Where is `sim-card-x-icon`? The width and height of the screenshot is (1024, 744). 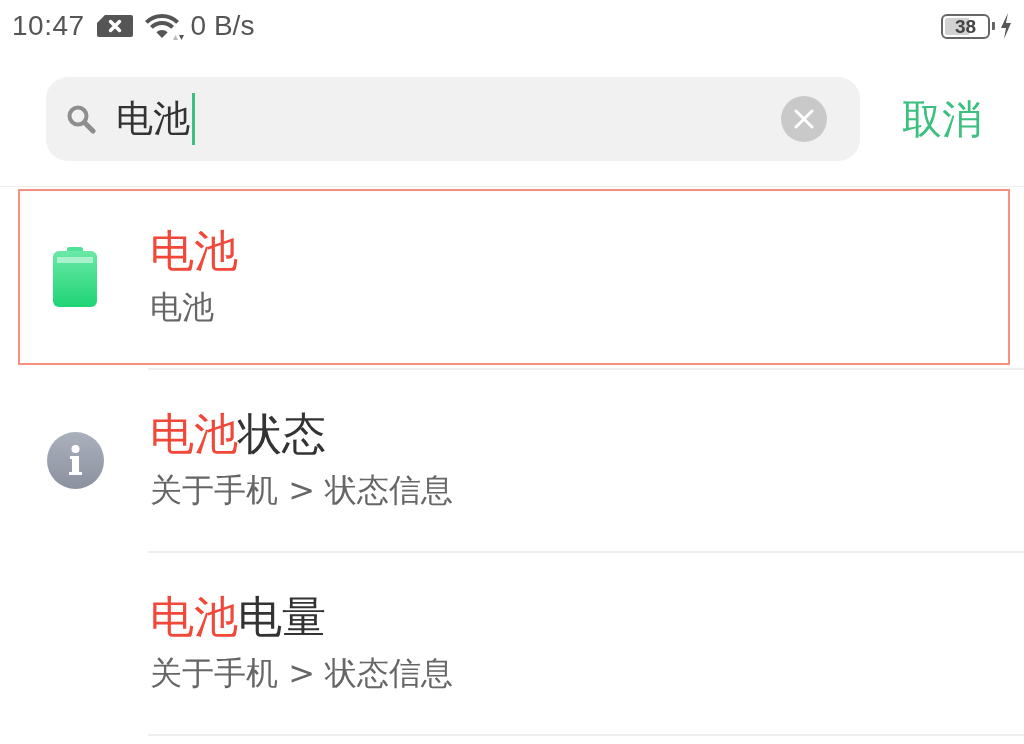
sim-card-x-icon is located at coordinates (114, 26).